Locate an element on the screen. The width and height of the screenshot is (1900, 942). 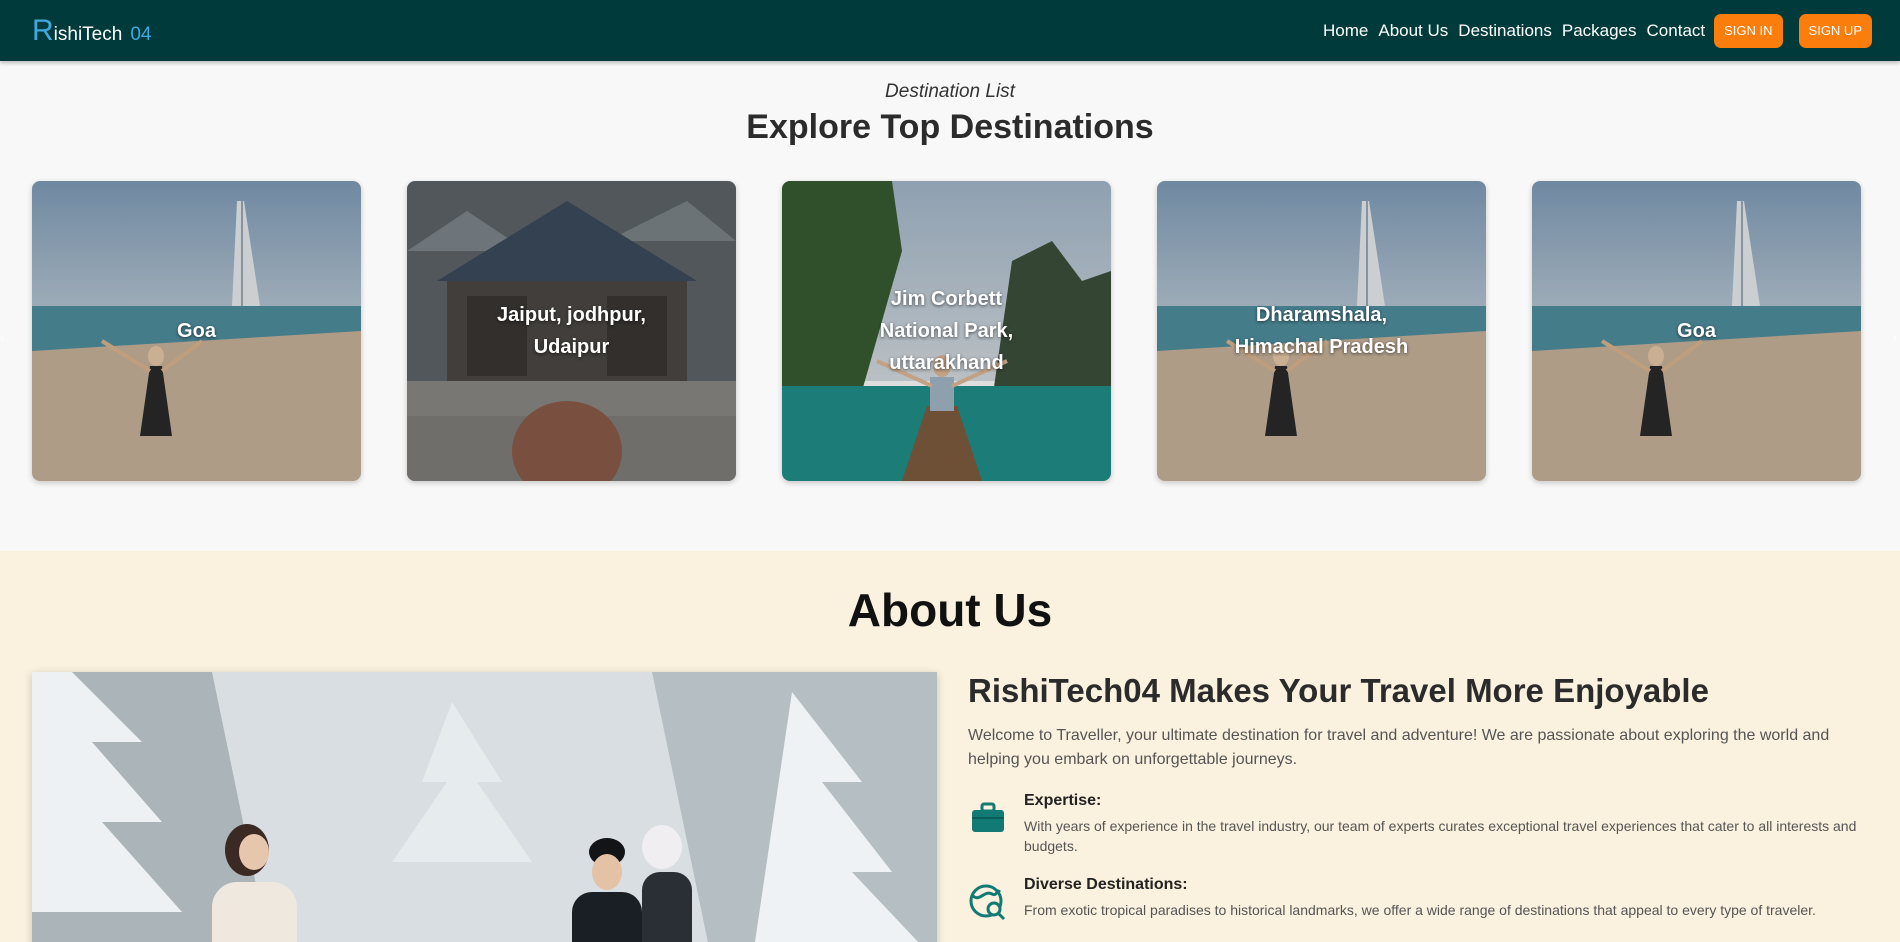
destination-card-label: Jaiput, jodhpur, Udaipur is located at coordinates (571, 331).